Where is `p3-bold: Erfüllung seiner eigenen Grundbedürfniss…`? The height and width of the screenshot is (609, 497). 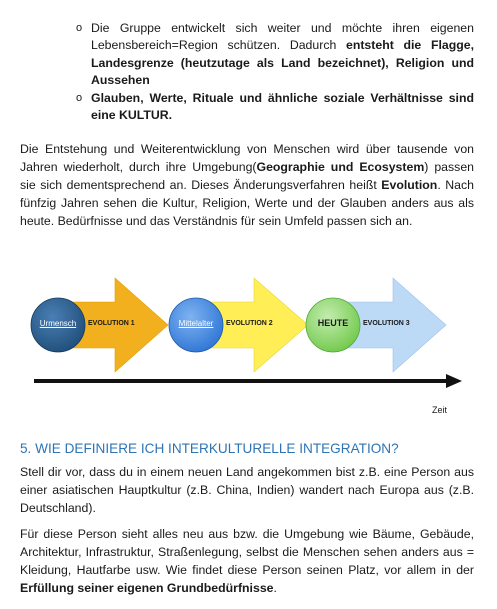
p3-bold: Erfüllung seiner eigenen Grundbedürfniss… is located at coordinates (147, 588).